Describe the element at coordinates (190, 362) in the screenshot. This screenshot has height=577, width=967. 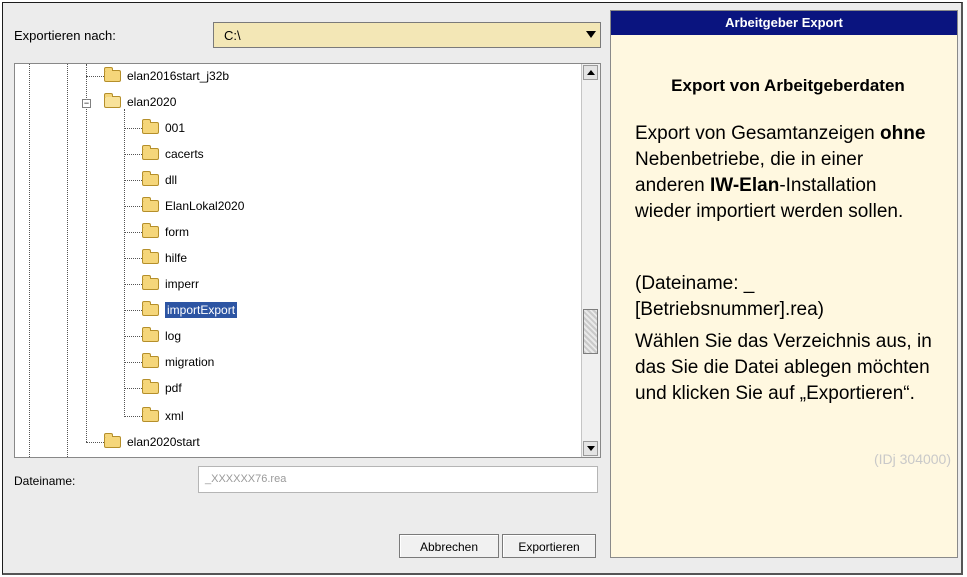
I see `tree-item-label: migration` at that location.